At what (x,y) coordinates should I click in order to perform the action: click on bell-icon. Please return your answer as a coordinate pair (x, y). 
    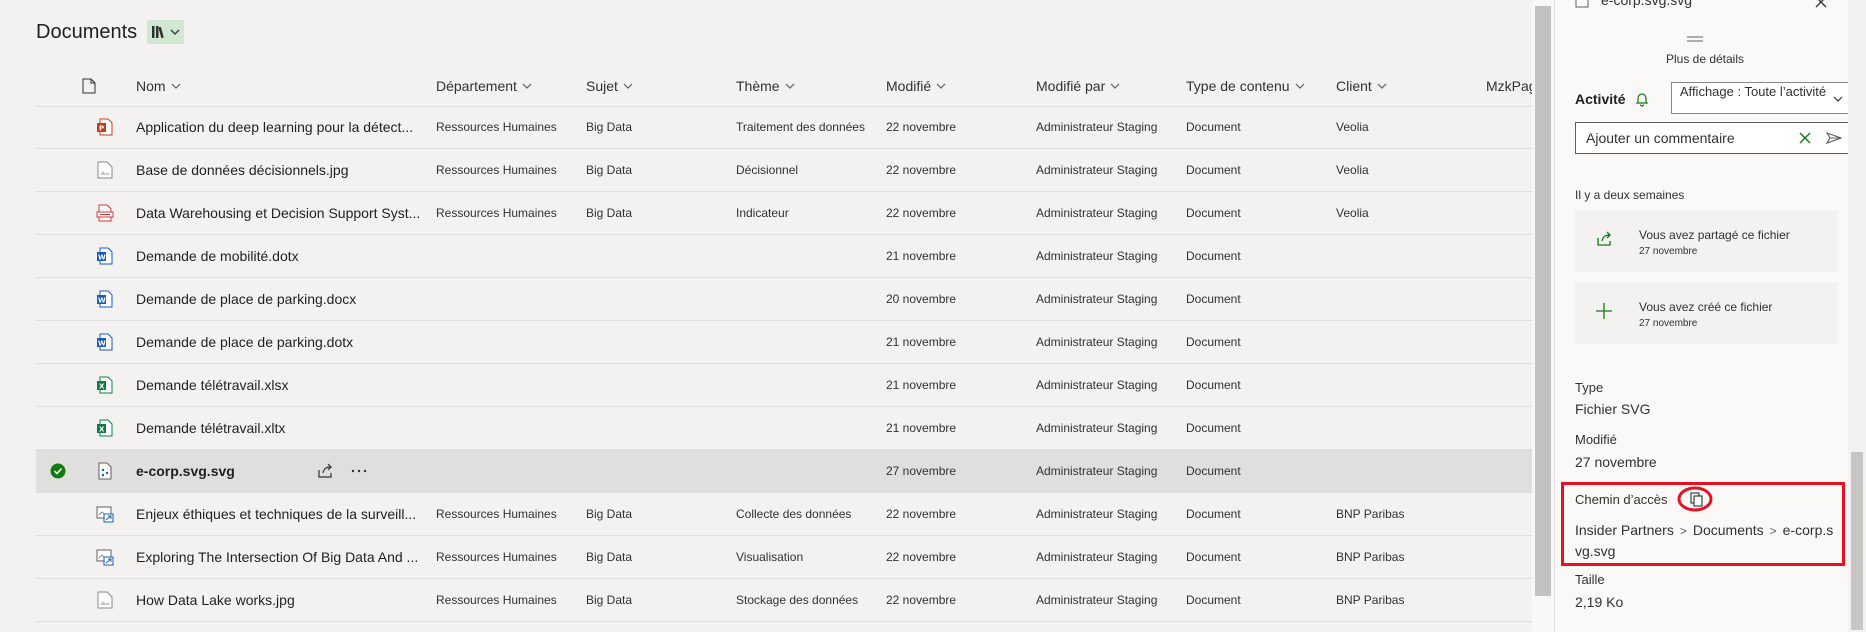
    Looking at the image, I should click on (1642, 99).